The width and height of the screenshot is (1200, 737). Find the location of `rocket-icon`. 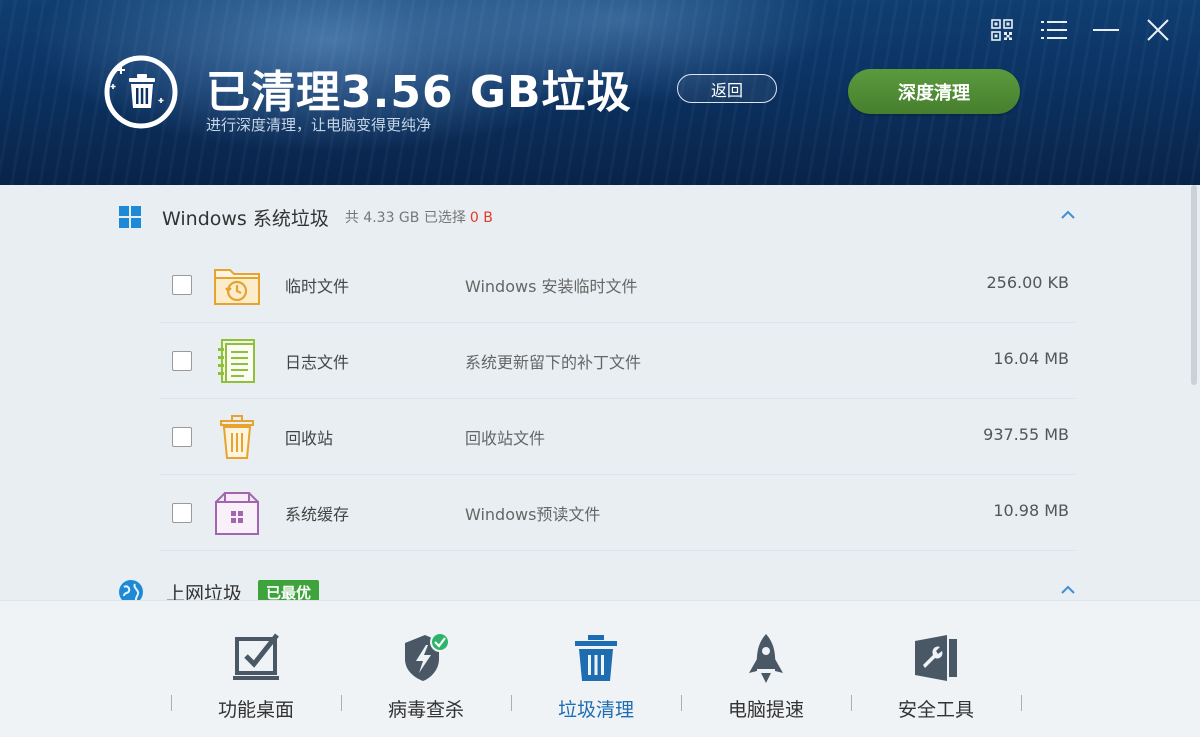

rocket-icon is located at coordinates (766, 658).